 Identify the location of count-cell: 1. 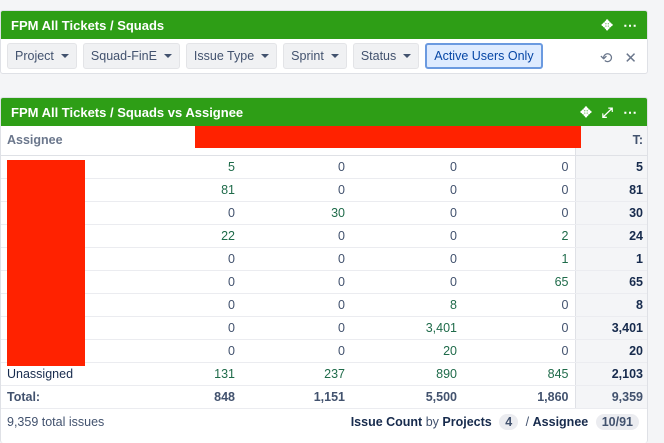
(519, 259).